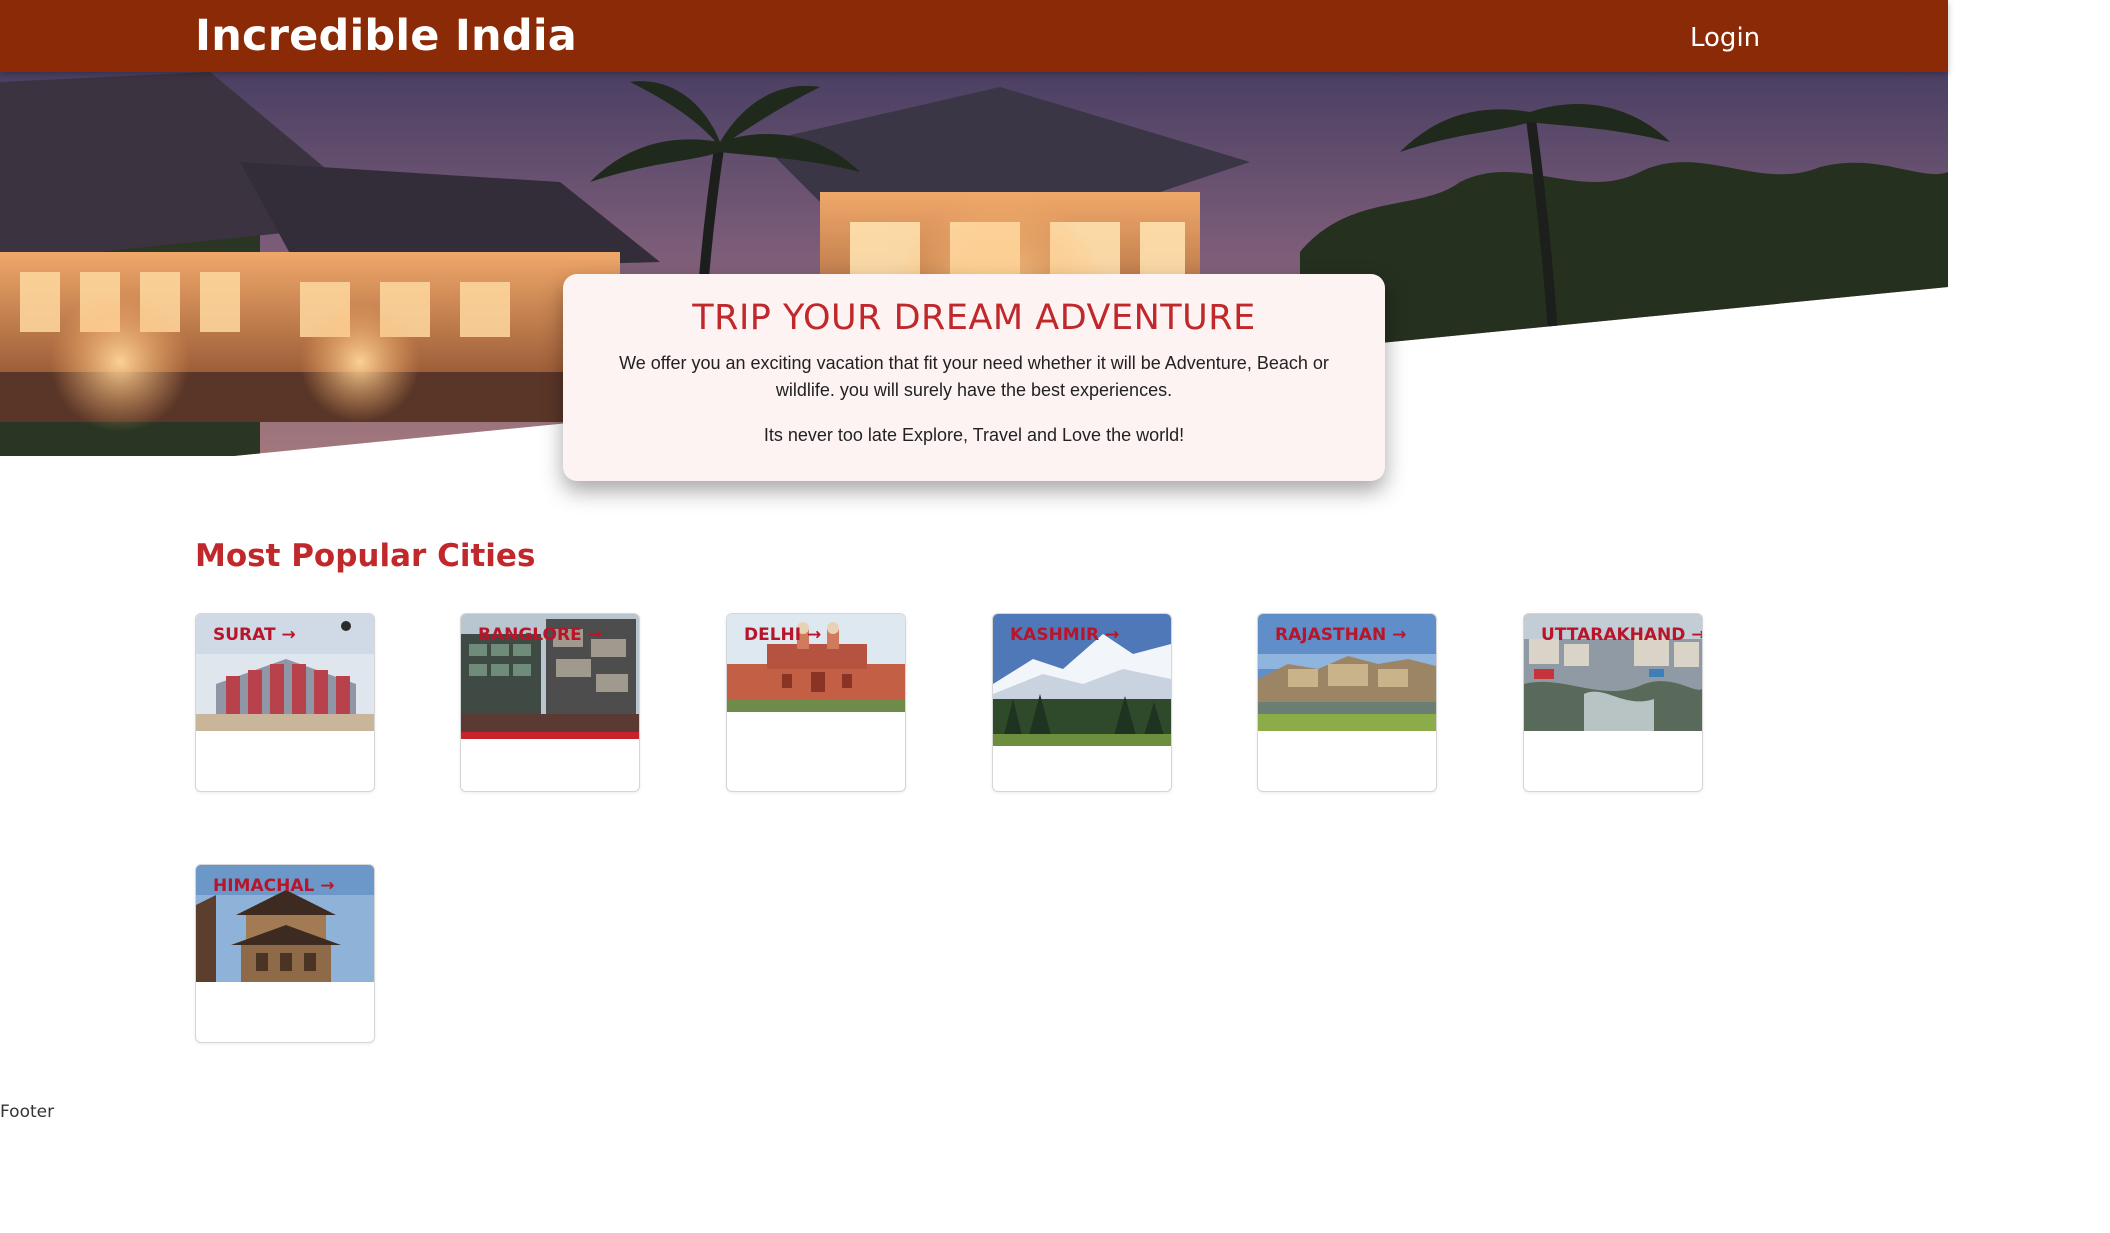 This screenshot has height=1233, width=2110. Describe the element at coordinates (540, 635) in the screenshot. I see `city-link-banglore: BANGLORE →` at that location.